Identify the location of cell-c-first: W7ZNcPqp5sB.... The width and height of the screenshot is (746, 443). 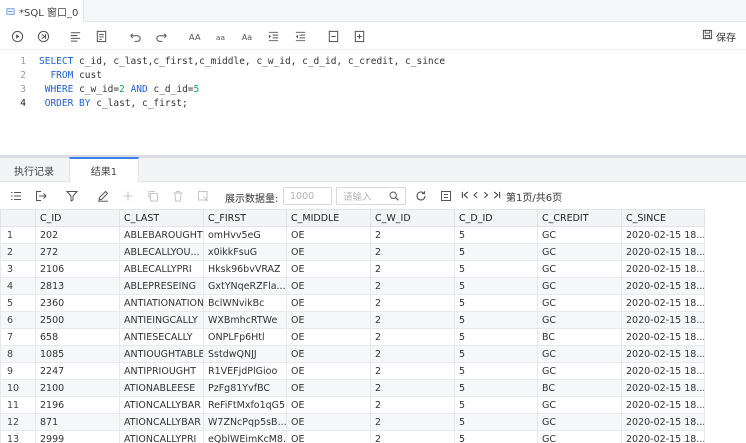
(245, 422).